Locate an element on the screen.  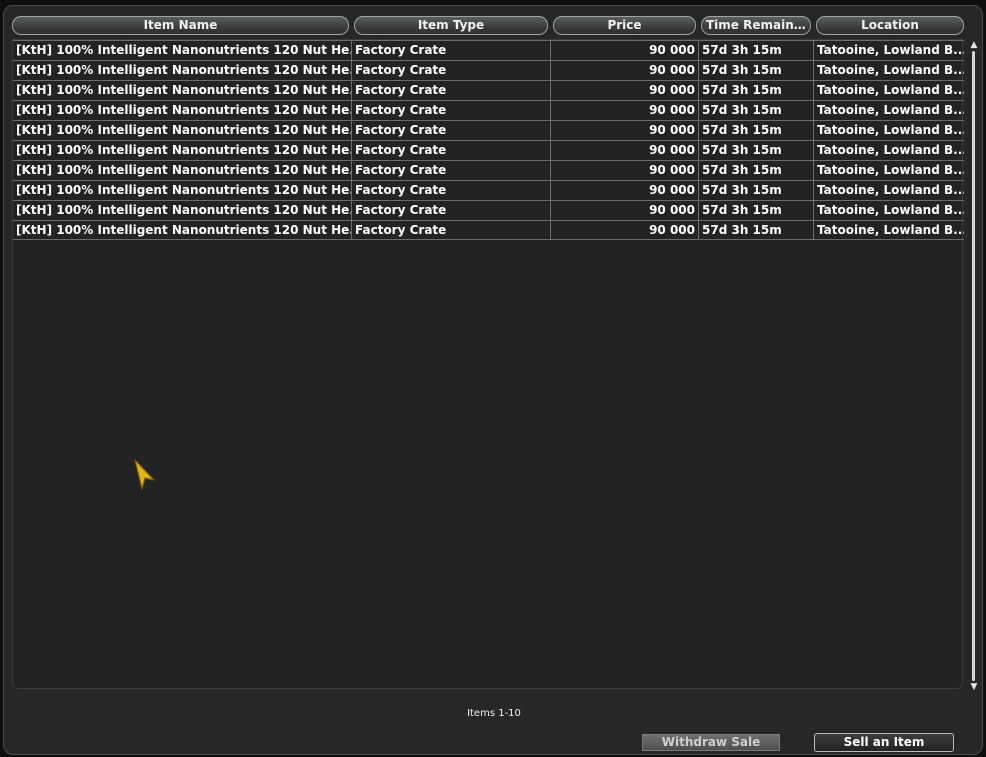
vertical-scrollbar: ▲ ▼ is located at coordinates (974, 366).